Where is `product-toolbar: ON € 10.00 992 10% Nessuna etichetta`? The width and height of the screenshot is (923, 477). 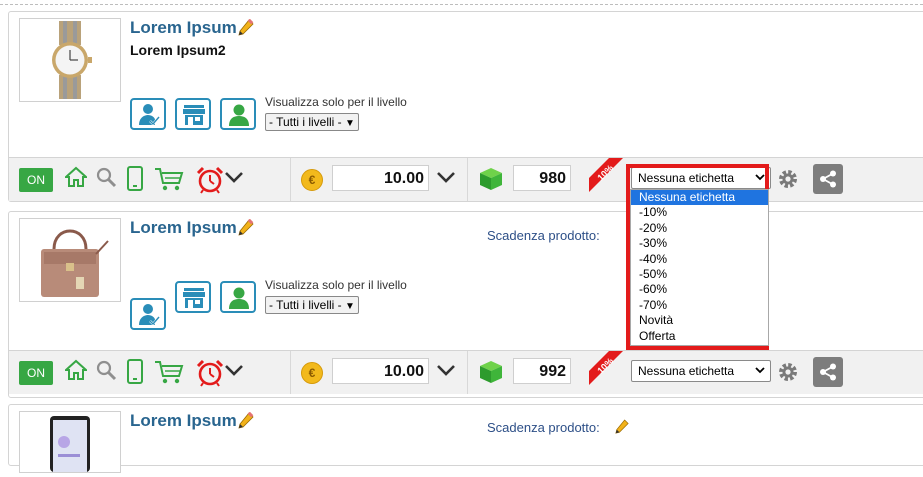 product-toolbar: ON € 10.00 992 10% Nessuna etichetta is located at coordinates (466, 372).